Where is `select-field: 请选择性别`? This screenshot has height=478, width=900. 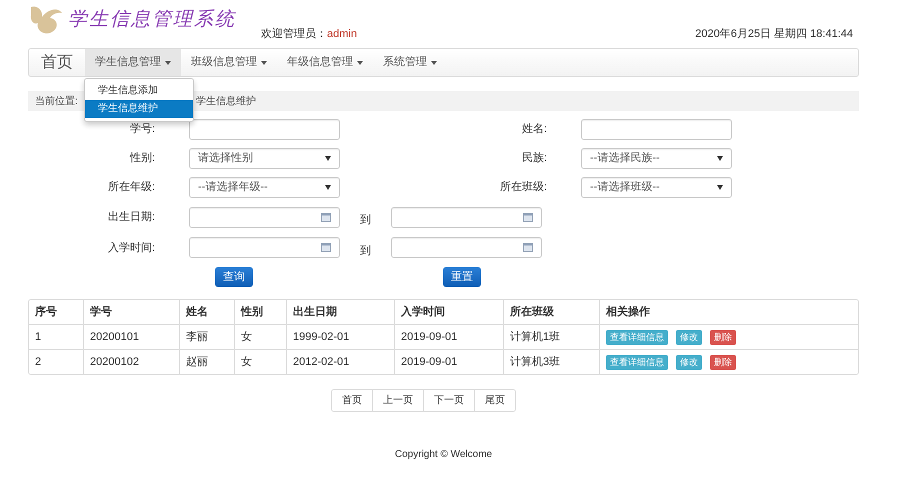
select-field: 请选择性别 is located at coordinates (264, 158).